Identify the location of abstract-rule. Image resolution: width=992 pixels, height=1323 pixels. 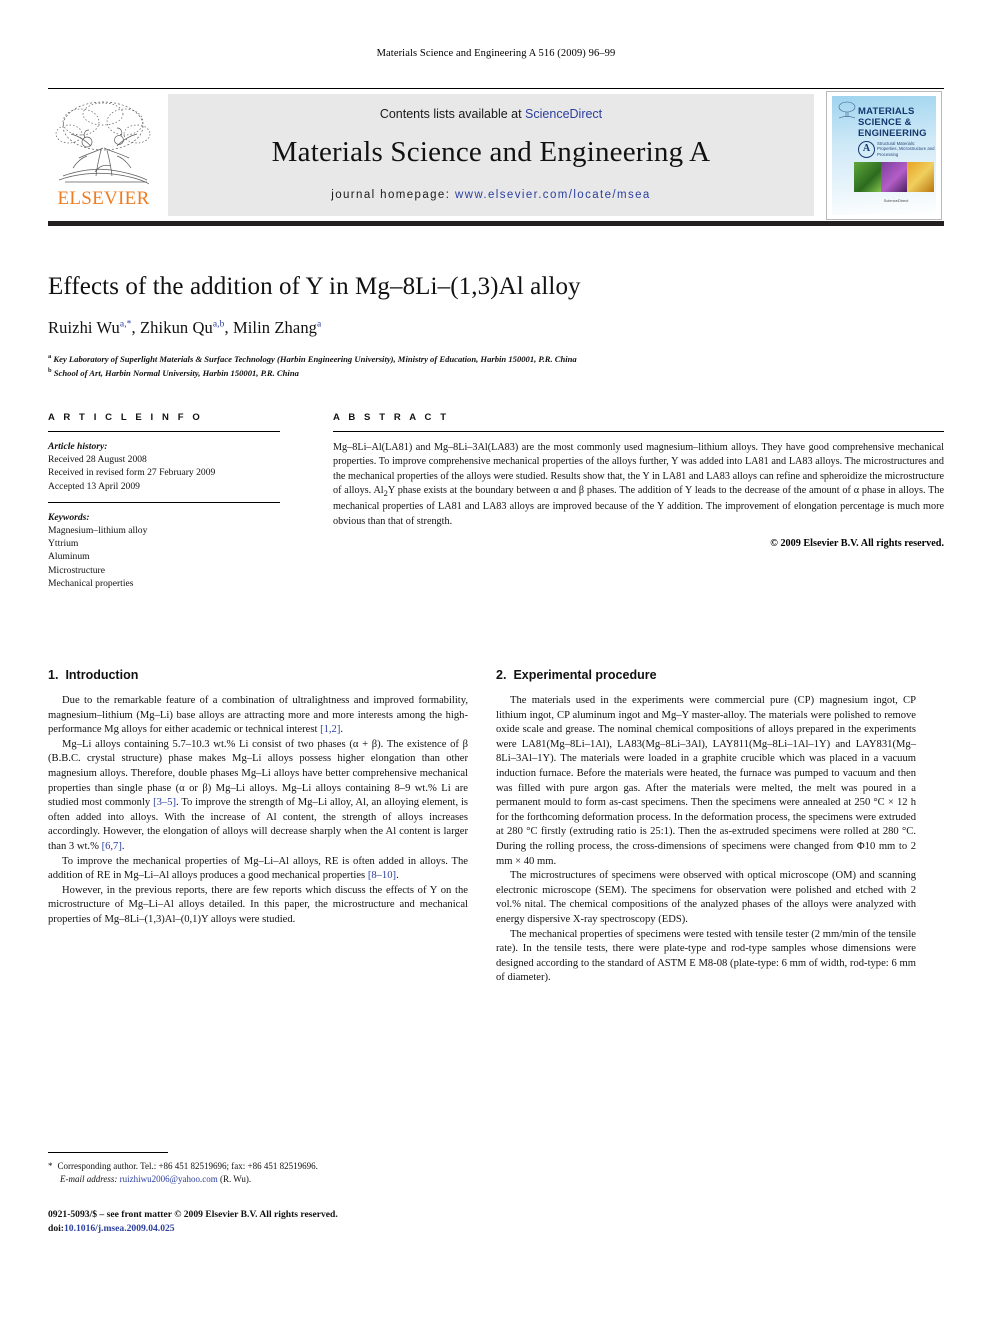
(638, 431).